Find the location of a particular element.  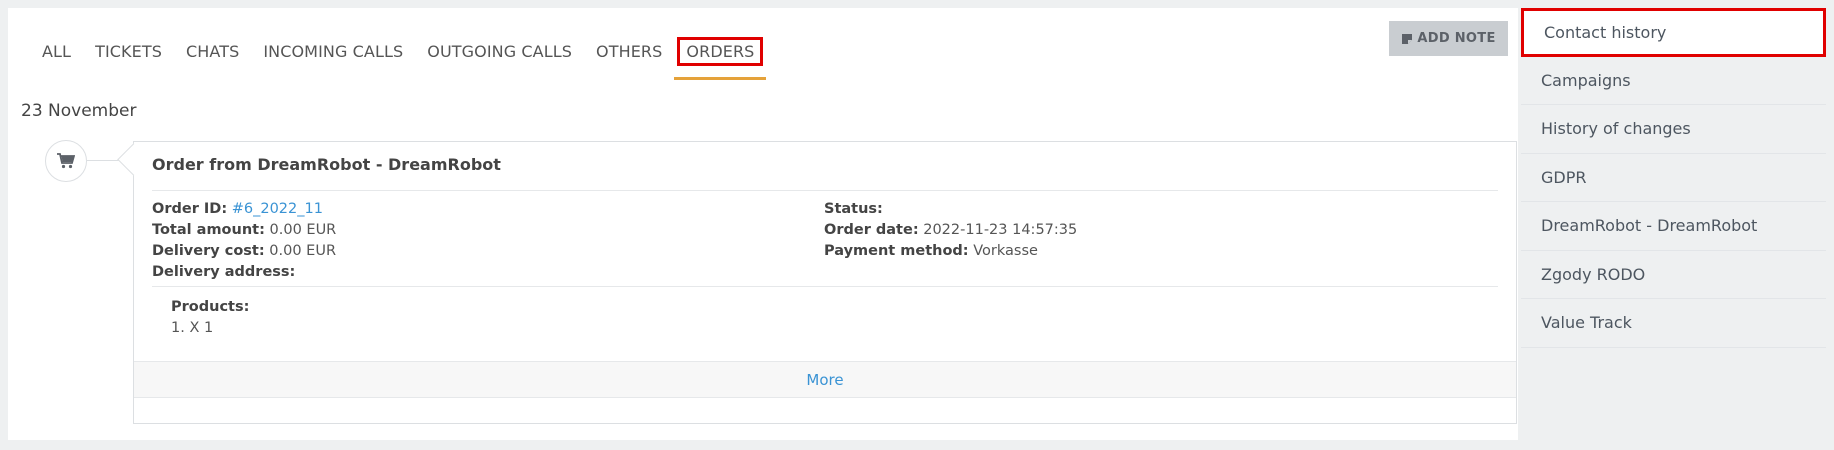

more-link: More is located at coordinates (824, 380).